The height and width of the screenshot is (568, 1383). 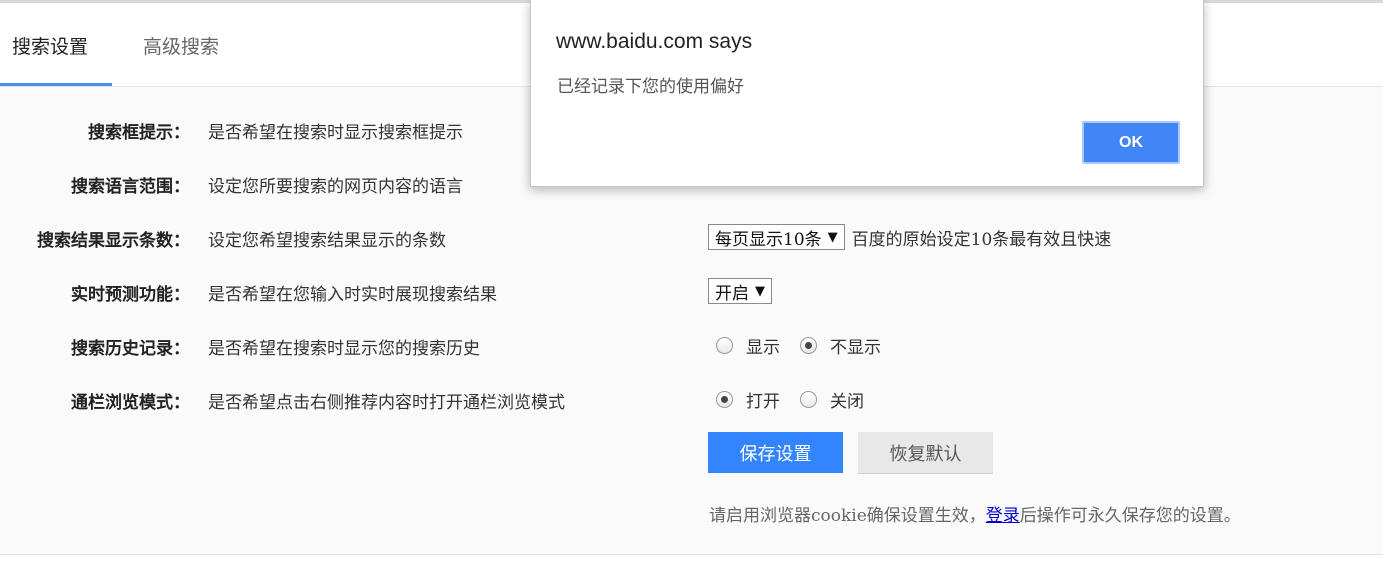 What do you see at coordinates (847, 516) in the screenshot?
I see `hint-text-before: 请启用浏览器cookie确保设置生效，` at bounding box center [847, 516].